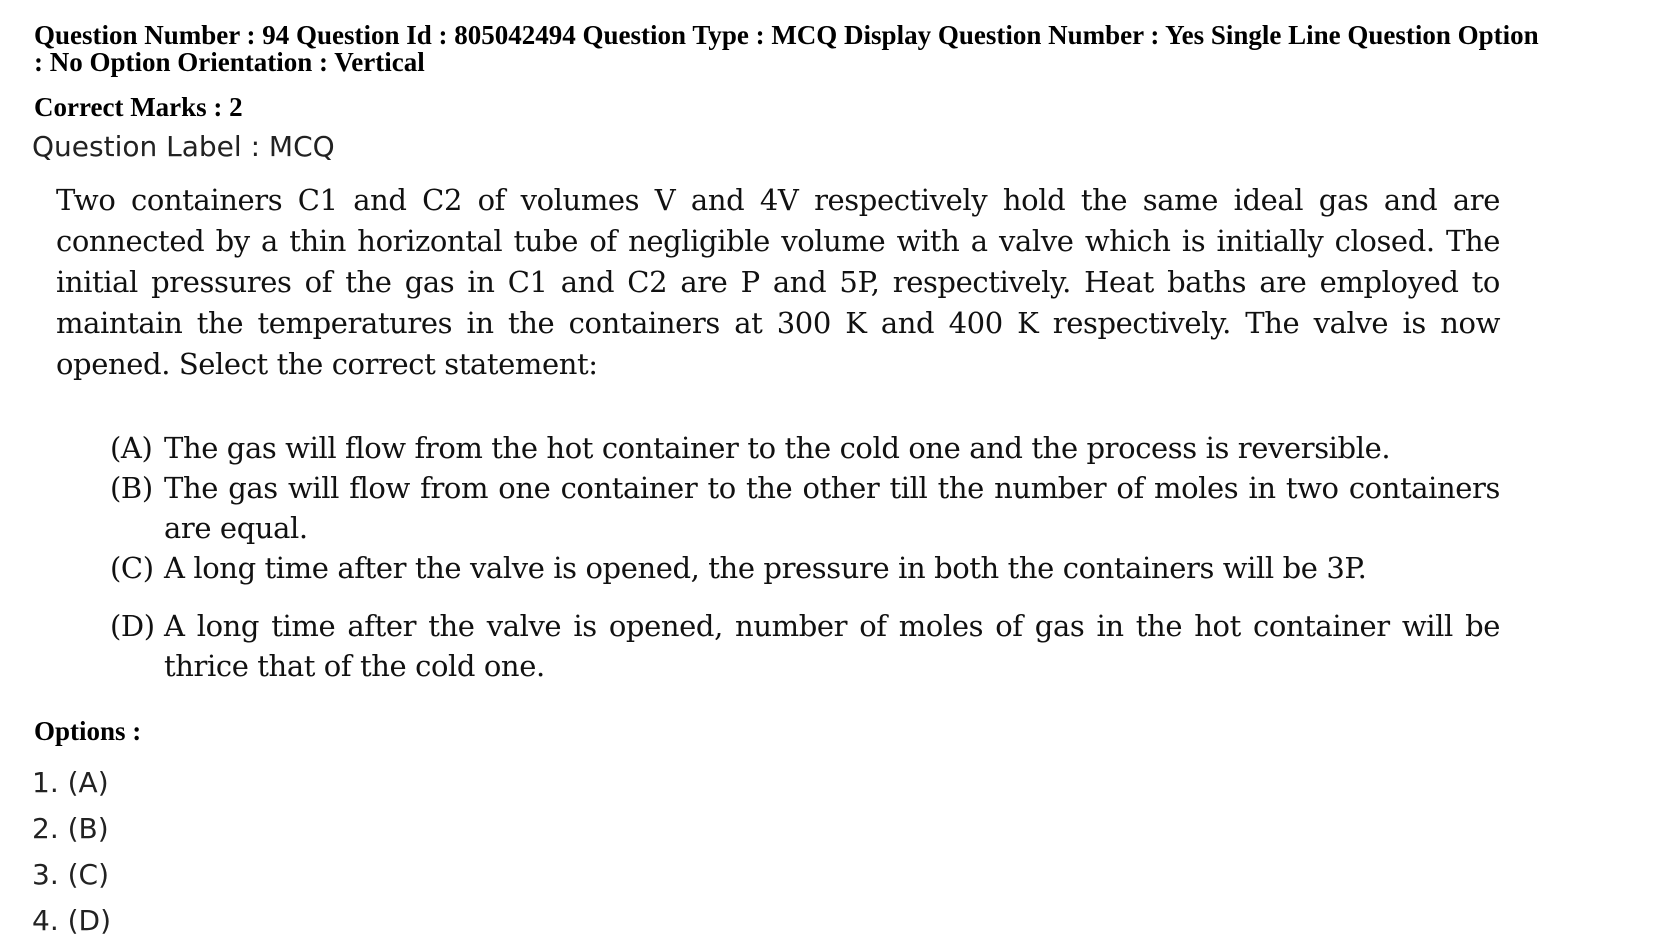 Image resolution: width=1653 pixels, height=941 pixels. What do you see at coordinates (70, 829) in the screenshot?
I see `option-2: 2. (B)` at bounding box center [70, 829].